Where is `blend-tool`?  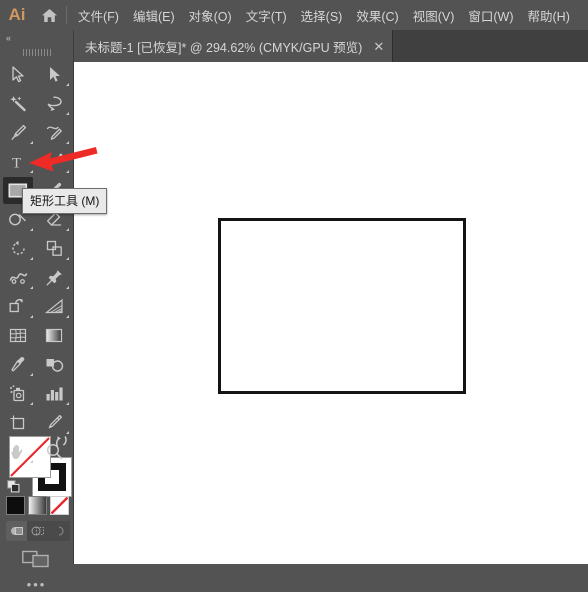
blend-tool is located at coordinates (54, 364).